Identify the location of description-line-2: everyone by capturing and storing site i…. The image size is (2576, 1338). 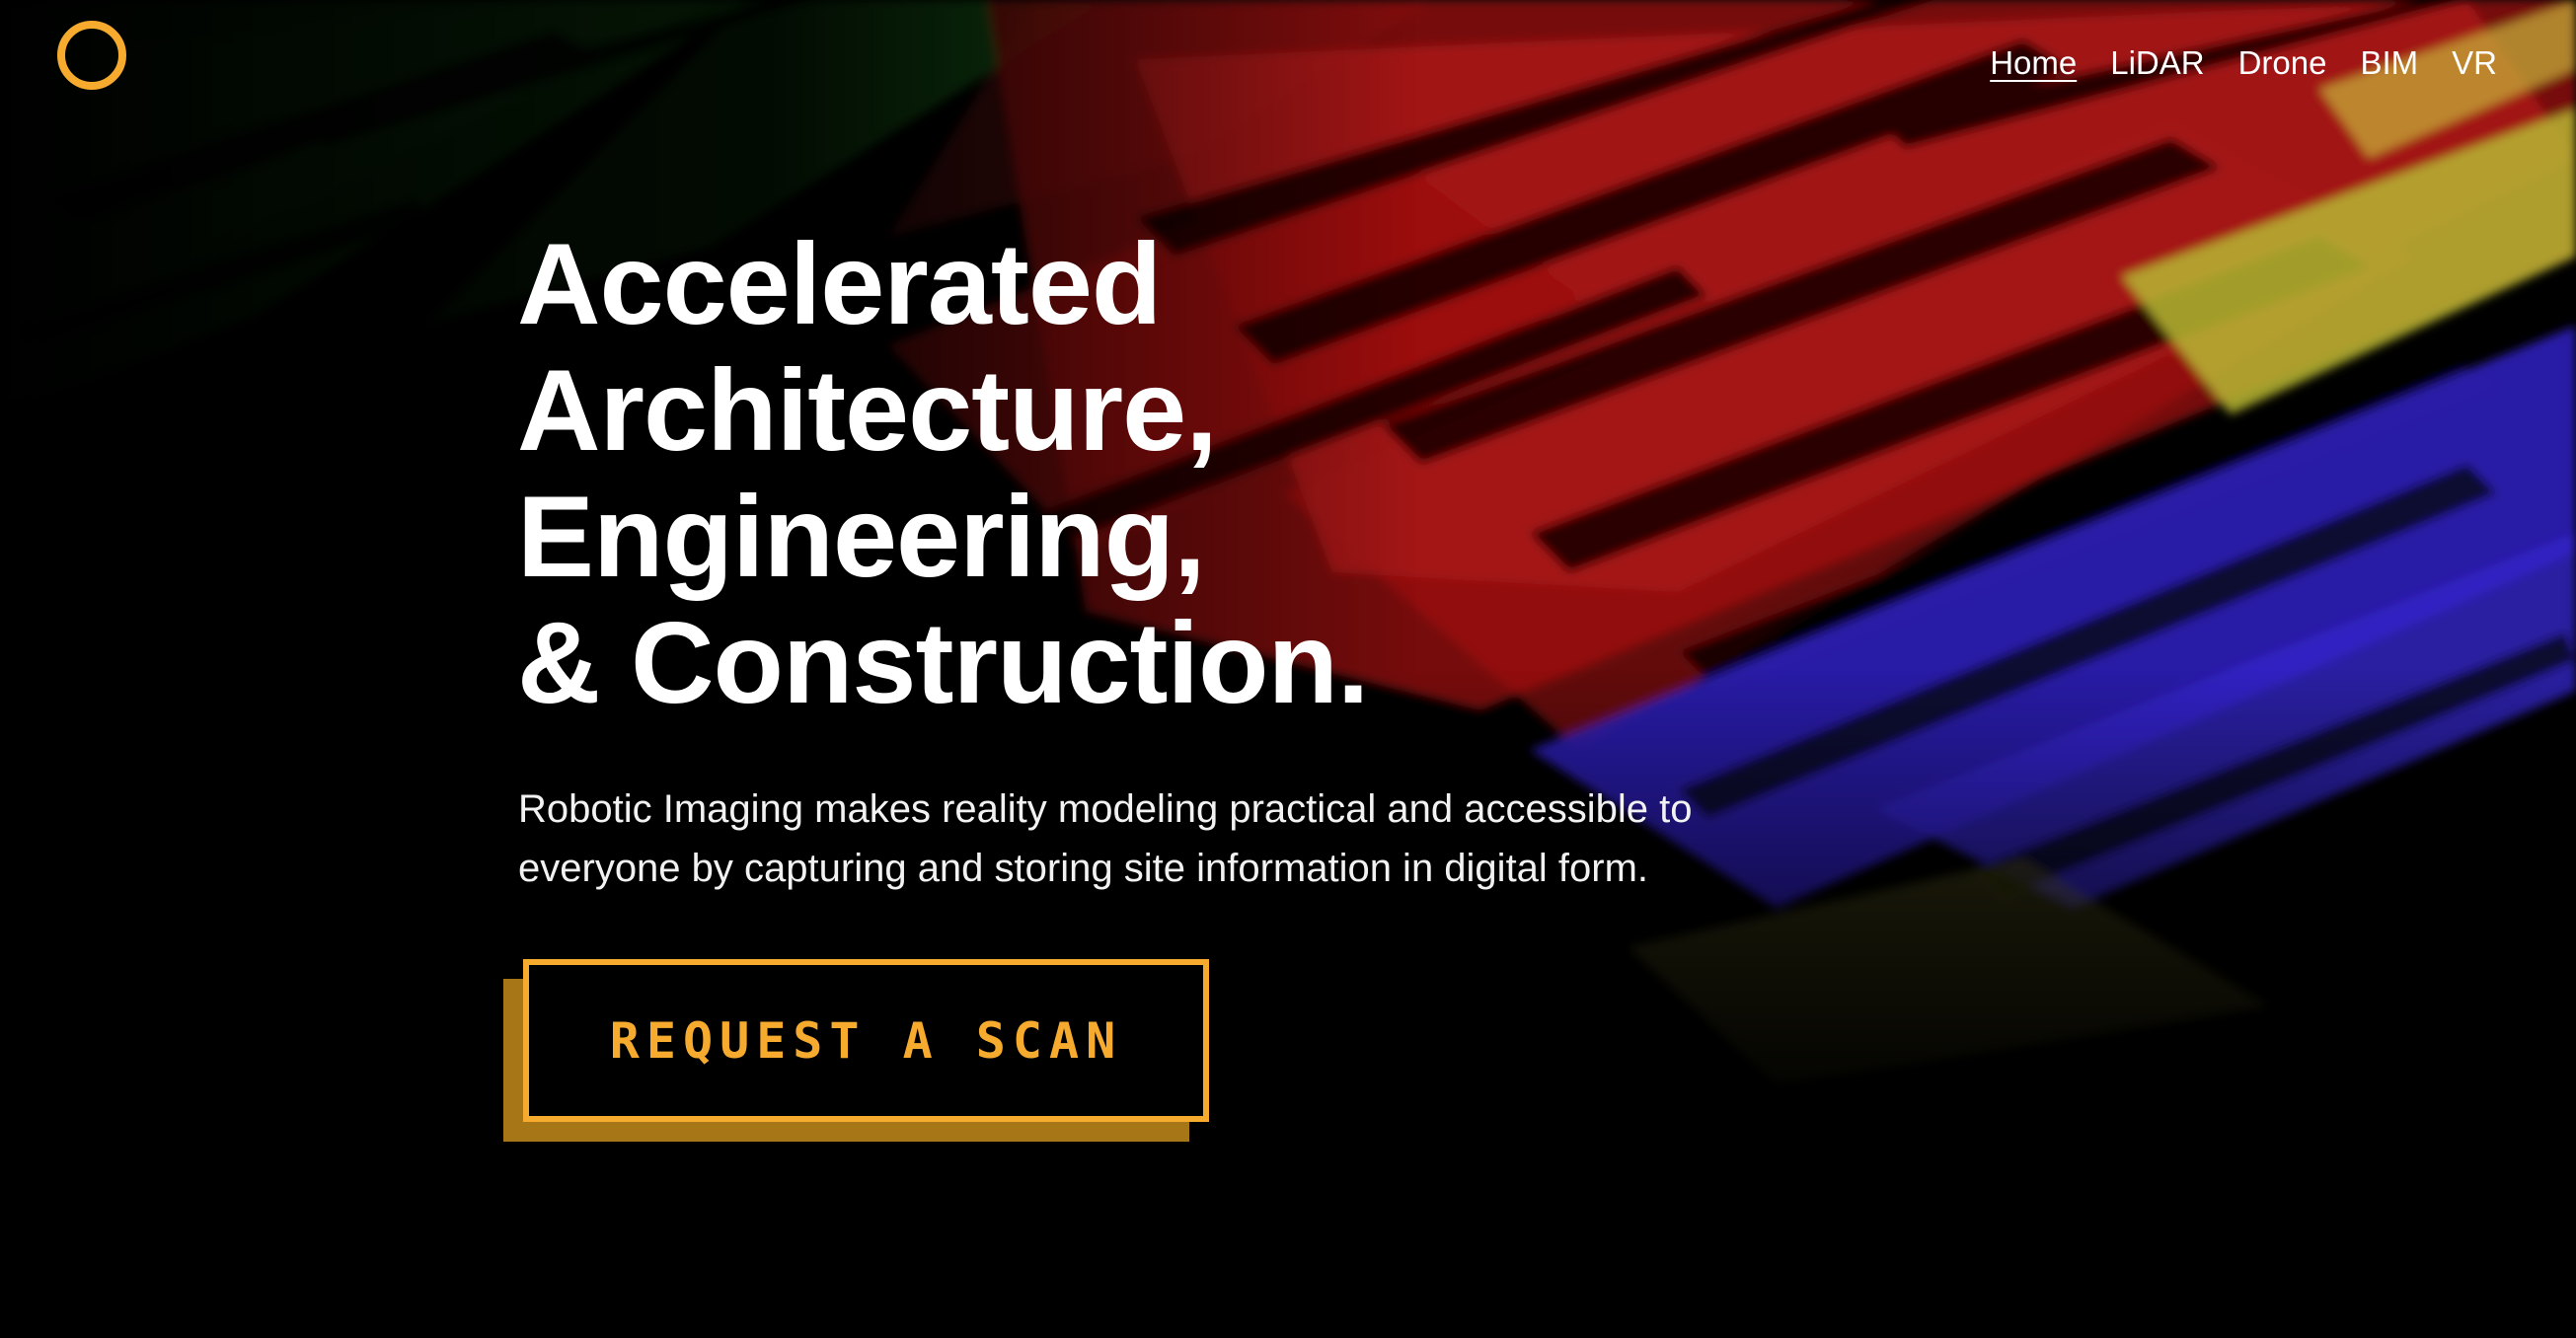
(1083, 868).